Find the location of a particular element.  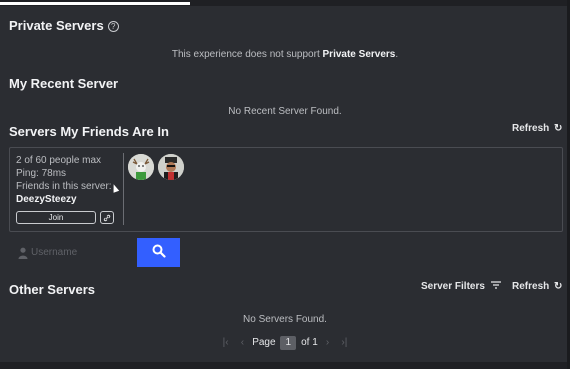

active-tab-indicator is located at coordinates (95, 3).